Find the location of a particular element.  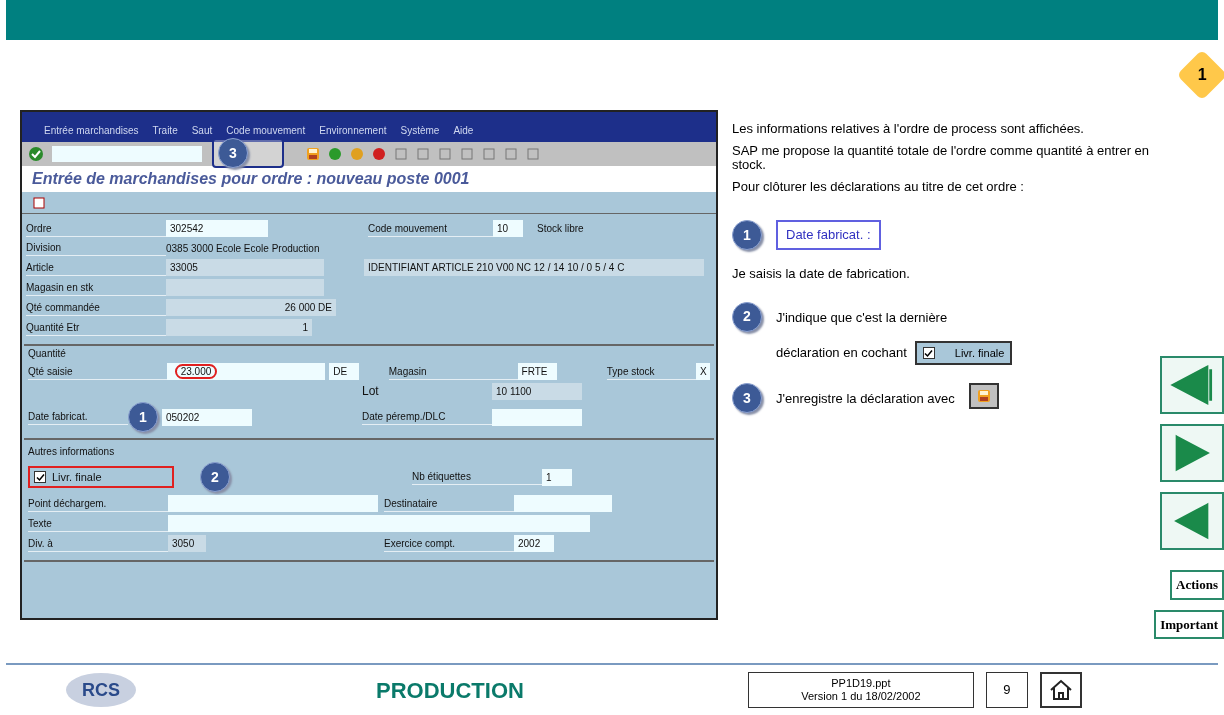

form-field: FRTE is located at coordinates (537, 371).